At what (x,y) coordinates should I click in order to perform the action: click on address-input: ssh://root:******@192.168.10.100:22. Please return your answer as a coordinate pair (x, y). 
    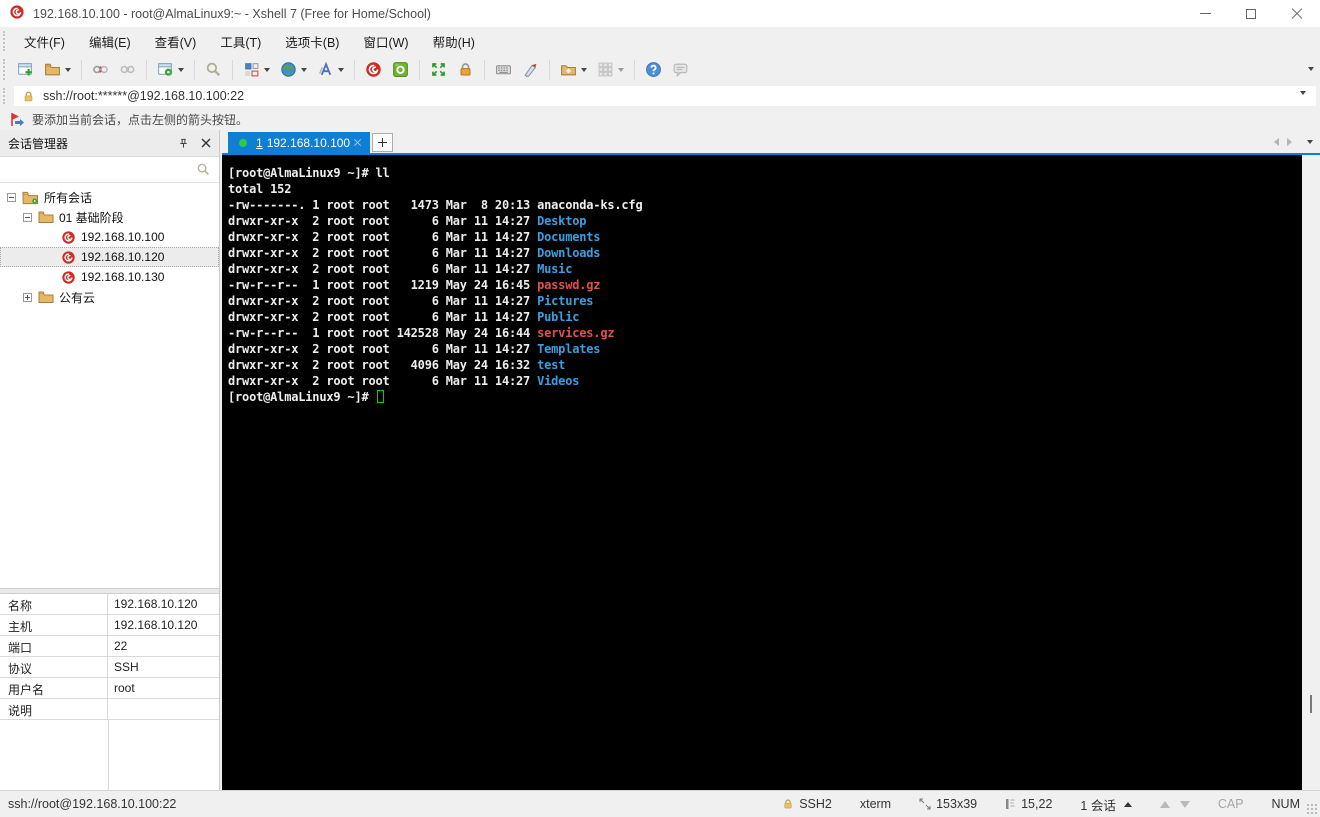
    Looking at the image, I should click on (665, 96).